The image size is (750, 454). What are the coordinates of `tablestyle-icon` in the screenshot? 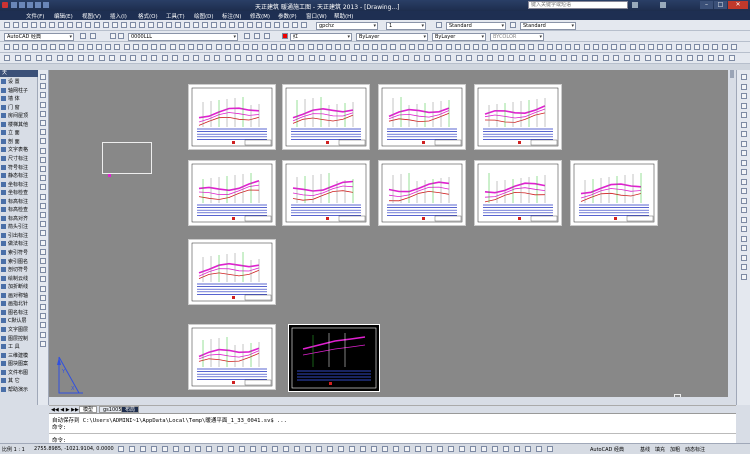 It's located at (513, 25).